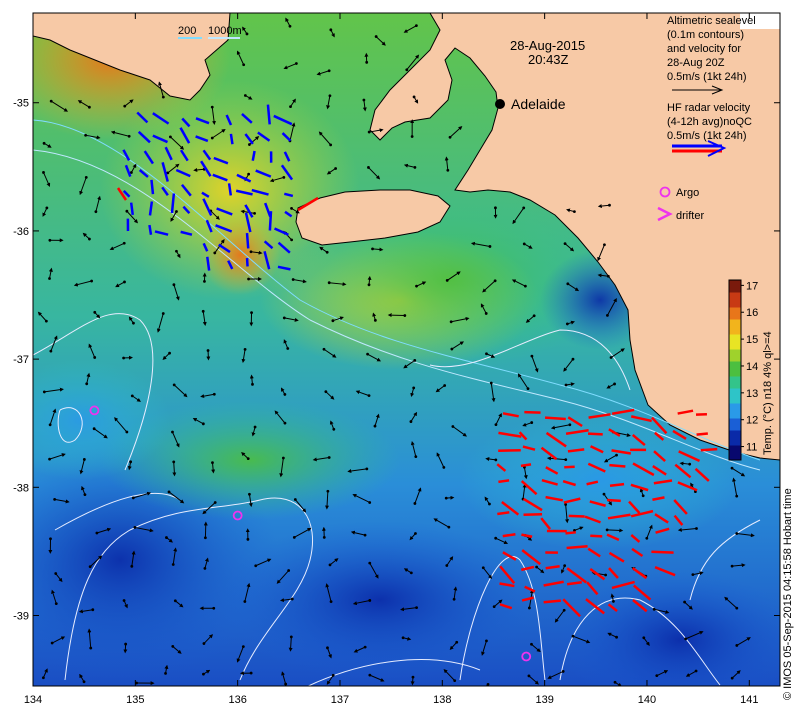 The image size is (800, 720). Describe the element at coordinates (704, 49) in the screenshot. I see `legend-sealevel-line-3: and velocity for` at that location.